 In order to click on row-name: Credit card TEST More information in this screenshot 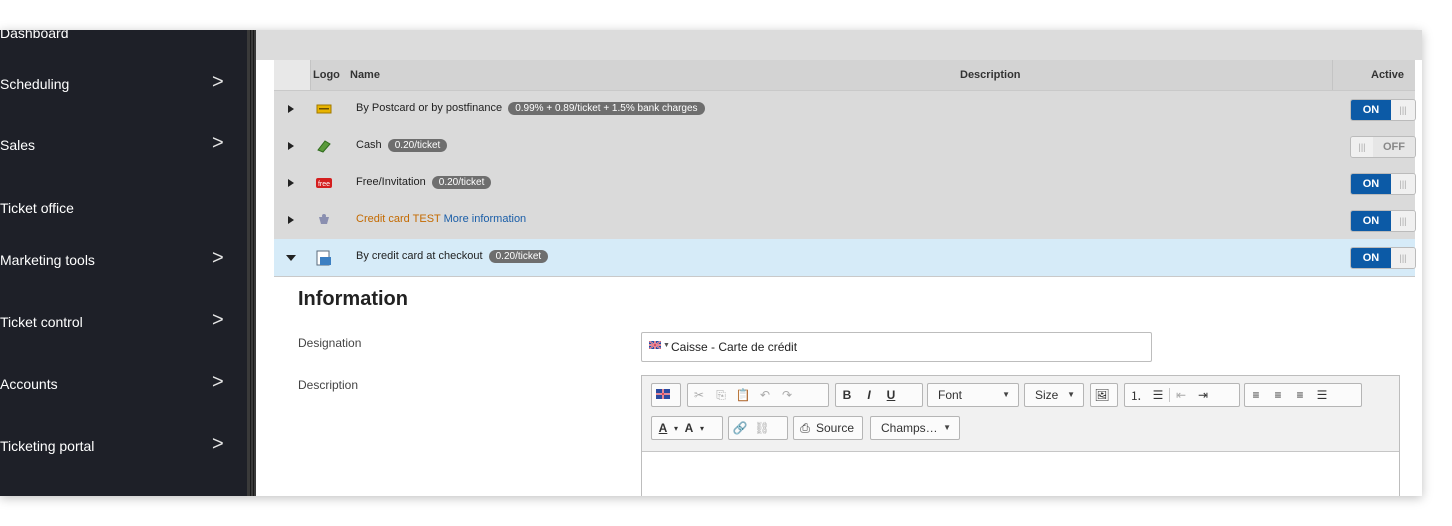, I will do `click(441, 219)`.